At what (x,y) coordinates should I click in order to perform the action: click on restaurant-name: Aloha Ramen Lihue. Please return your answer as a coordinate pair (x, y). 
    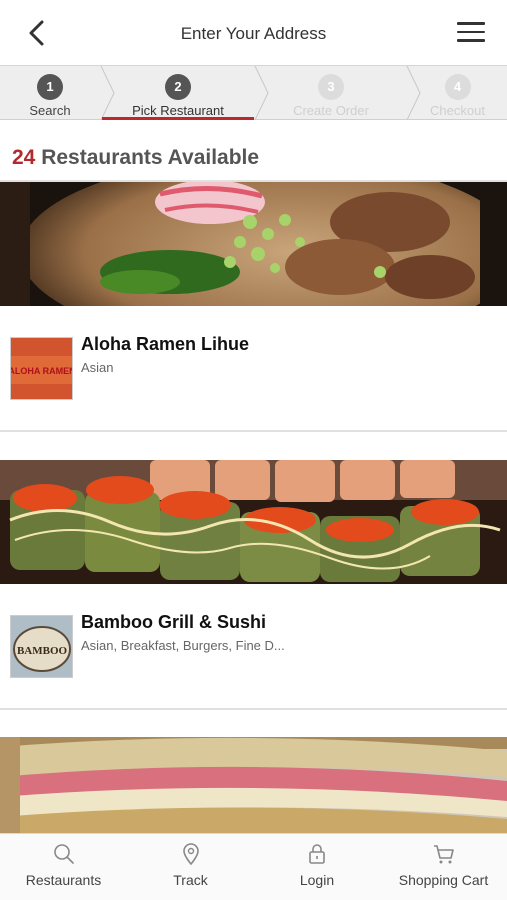
    Looking at the image, I should click on (165, 344).